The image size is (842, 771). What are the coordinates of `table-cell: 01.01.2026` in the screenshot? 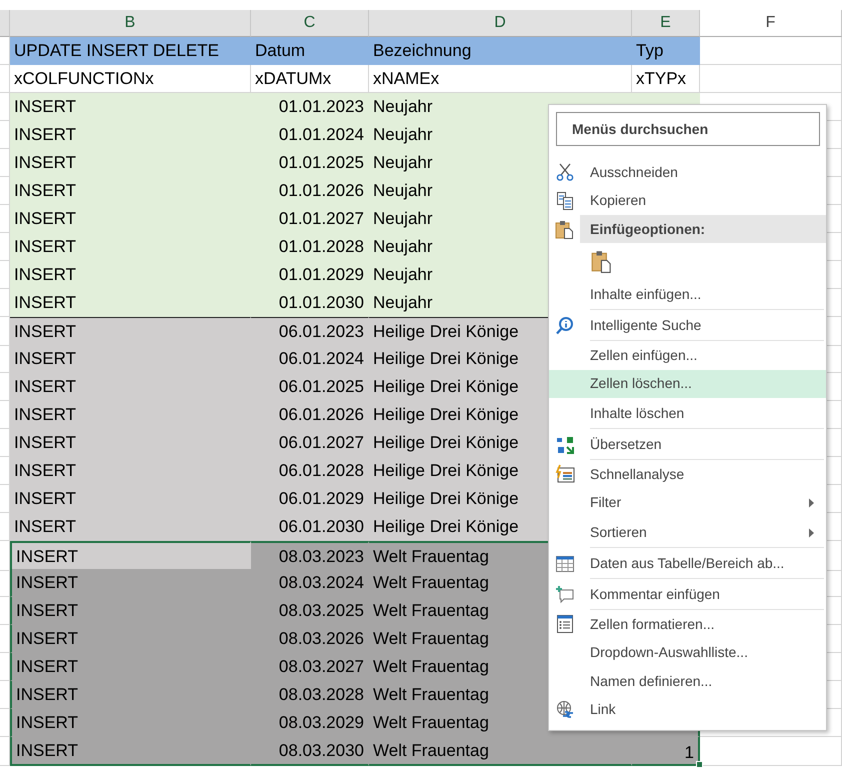 It's located at (310, 191).